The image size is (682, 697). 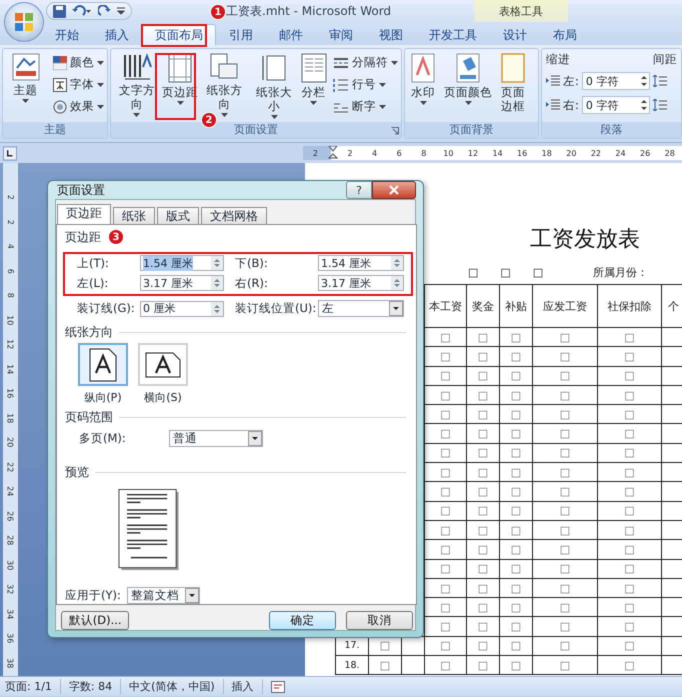 What do you see at coordinates (10, 271) in the screenshot?
I see `ruler-number: 6` at bounding box center [10, 271].